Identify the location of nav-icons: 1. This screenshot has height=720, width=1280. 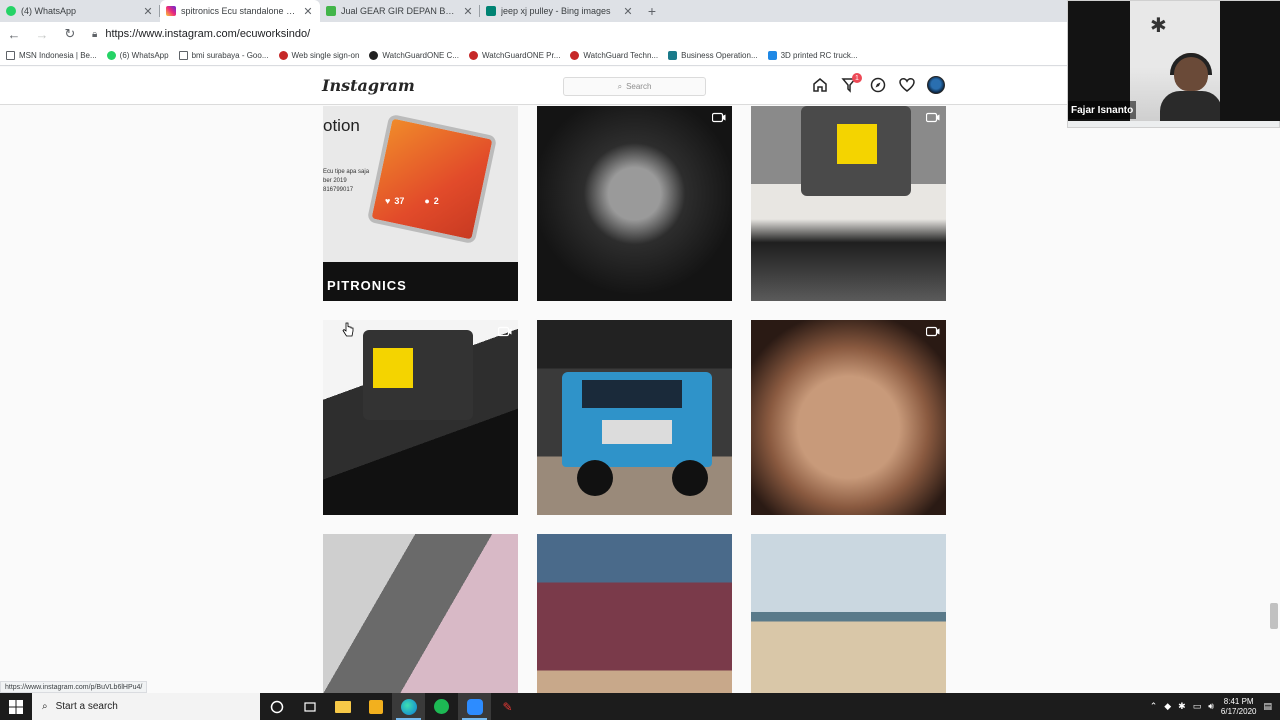
(878, 83).